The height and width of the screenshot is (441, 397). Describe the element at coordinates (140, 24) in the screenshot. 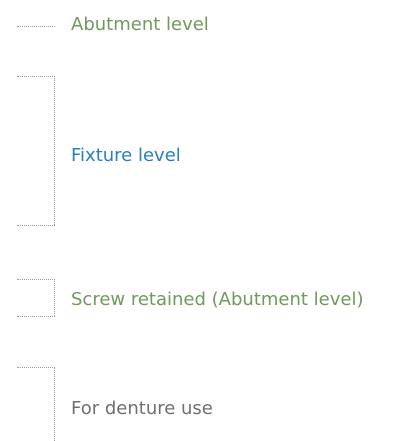

I see `abutment-level-label: Abutment level` at that location.